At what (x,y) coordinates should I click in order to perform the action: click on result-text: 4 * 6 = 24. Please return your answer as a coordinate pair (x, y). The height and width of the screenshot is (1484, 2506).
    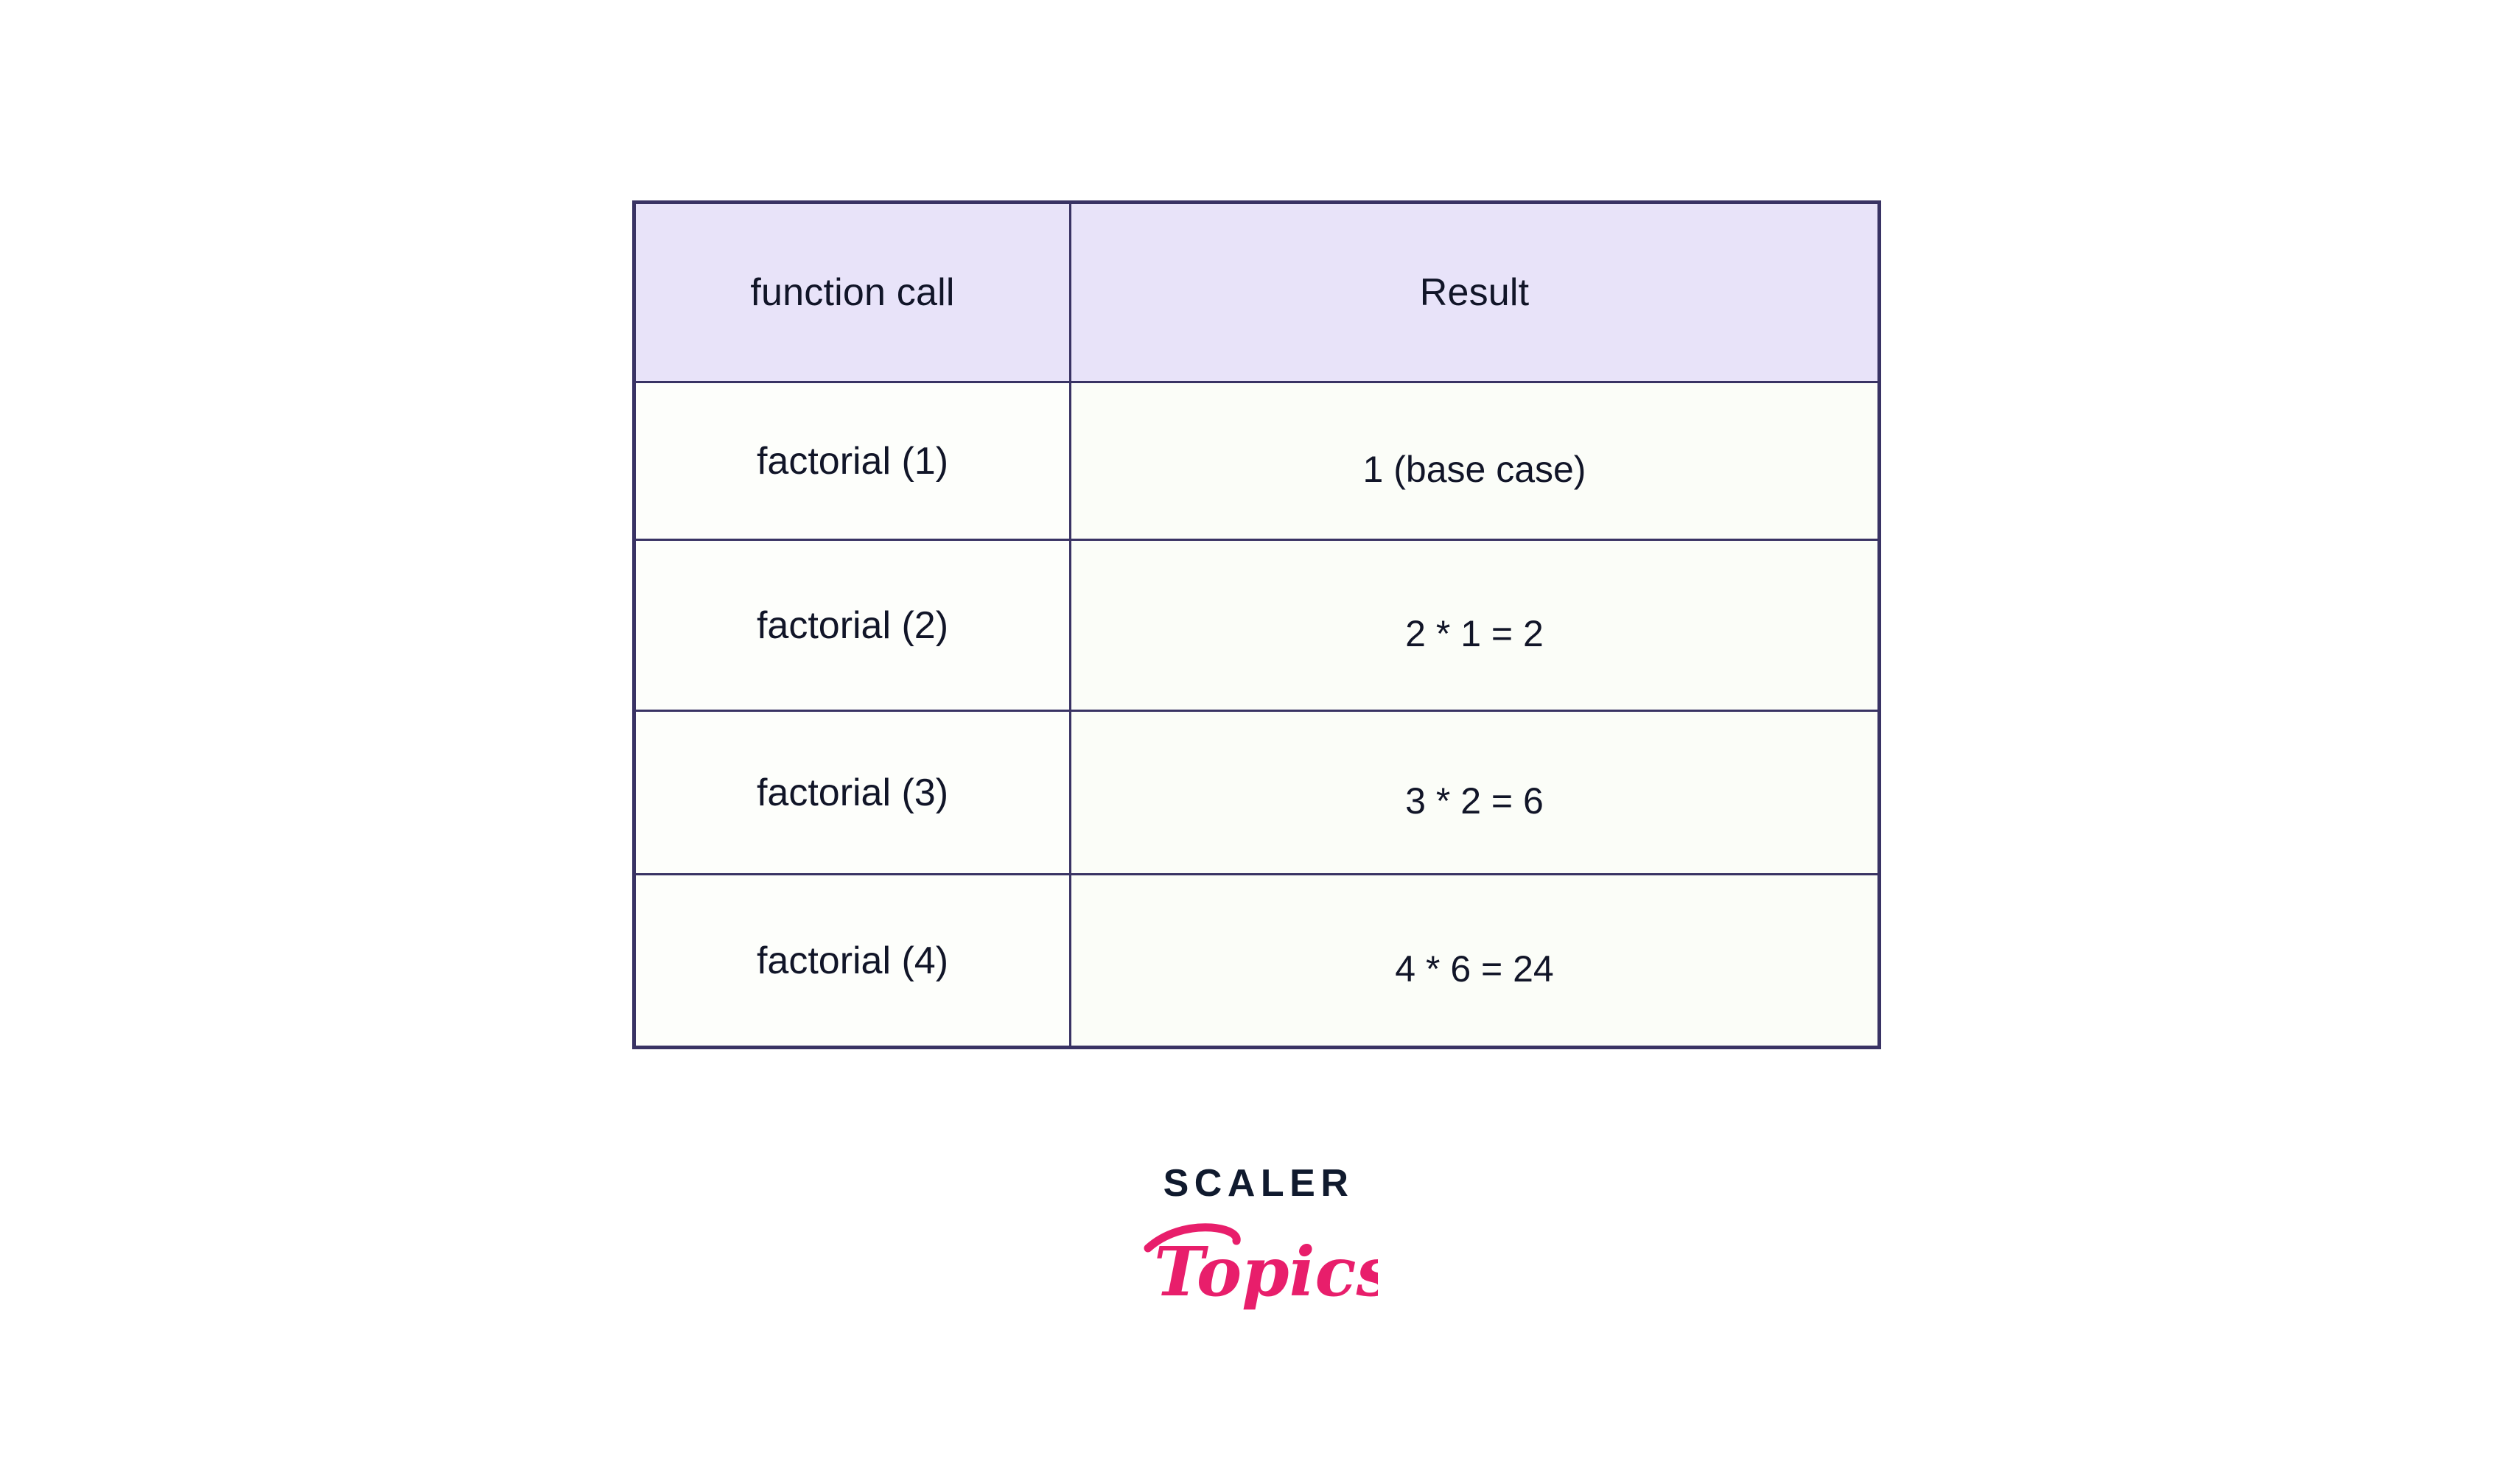
    Looking at the image, I should click on (1474, 969).